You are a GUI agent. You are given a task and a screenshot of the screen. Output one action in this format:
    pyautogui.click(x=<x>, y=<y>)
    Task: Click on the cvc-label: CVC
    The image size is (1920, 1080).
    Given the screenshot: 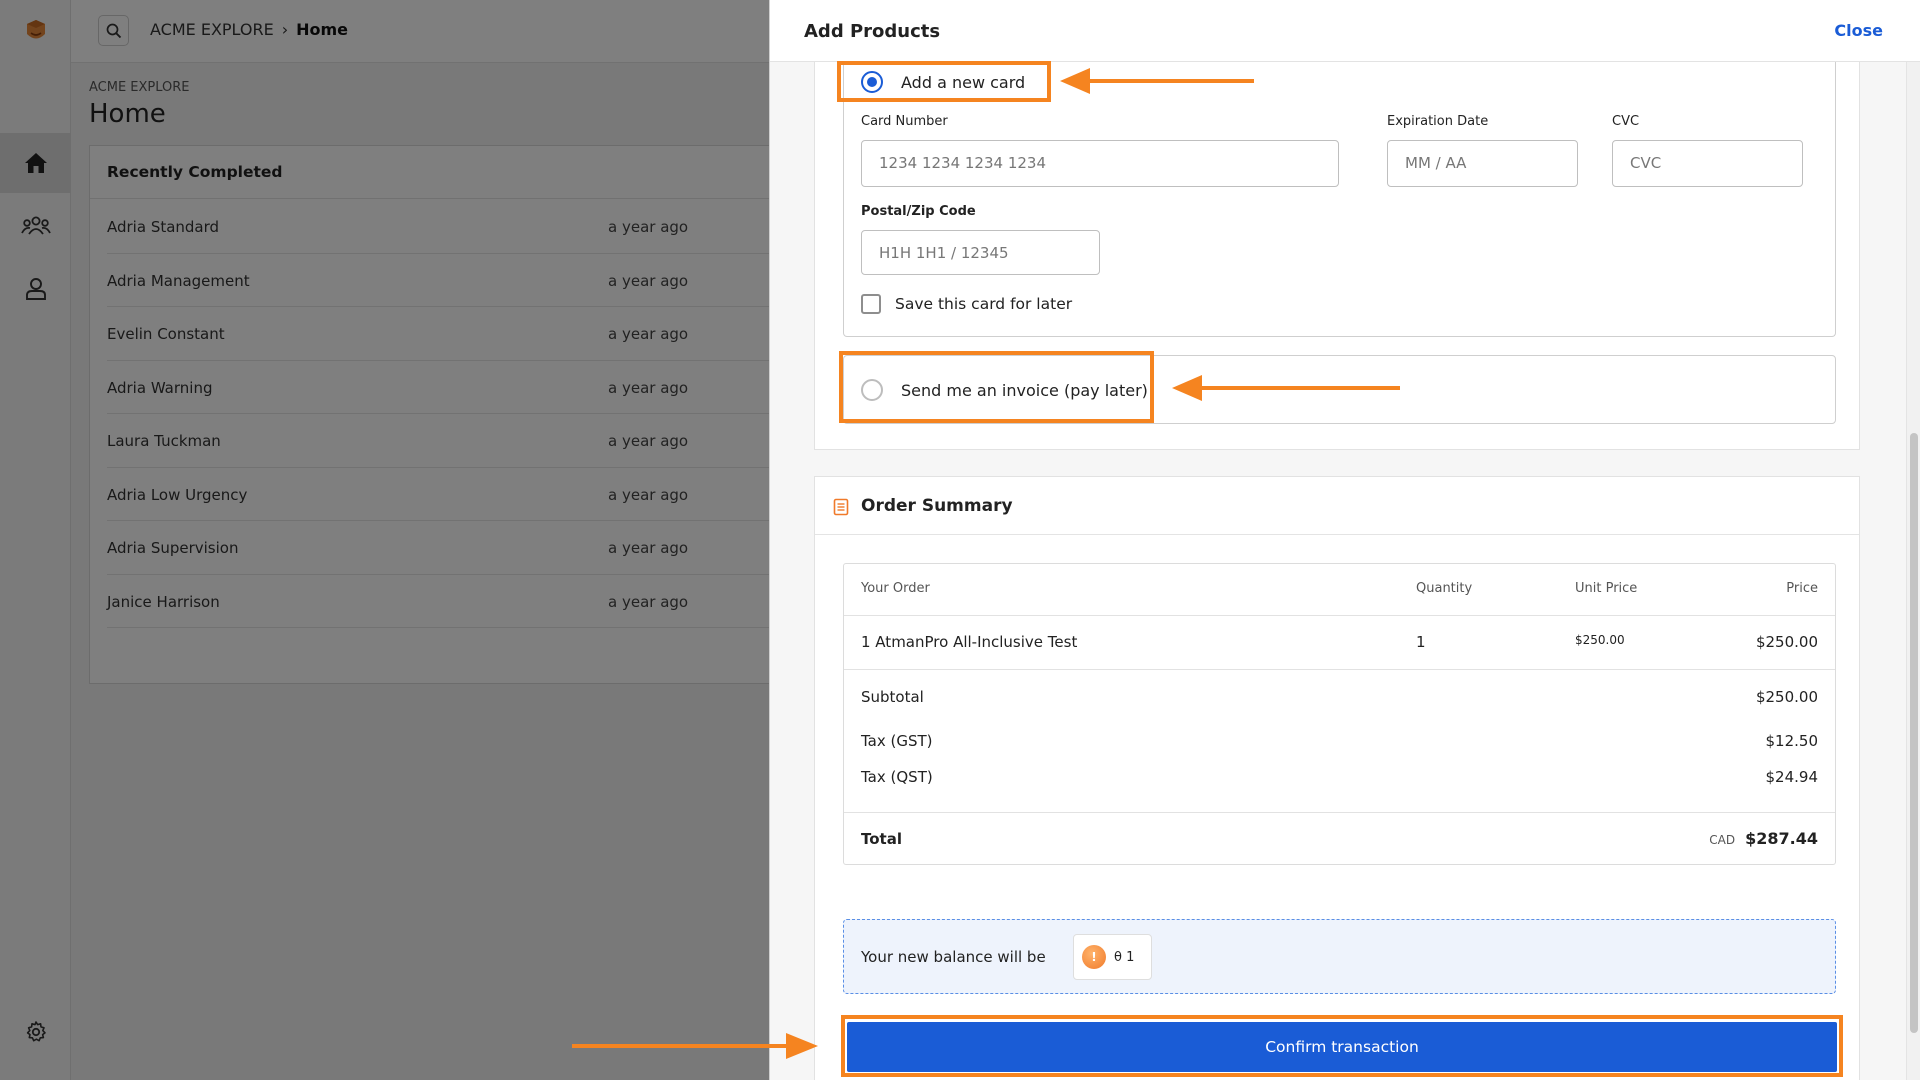 What is the action you would take?
    pyautogui.click(x=1626, y=121)
    